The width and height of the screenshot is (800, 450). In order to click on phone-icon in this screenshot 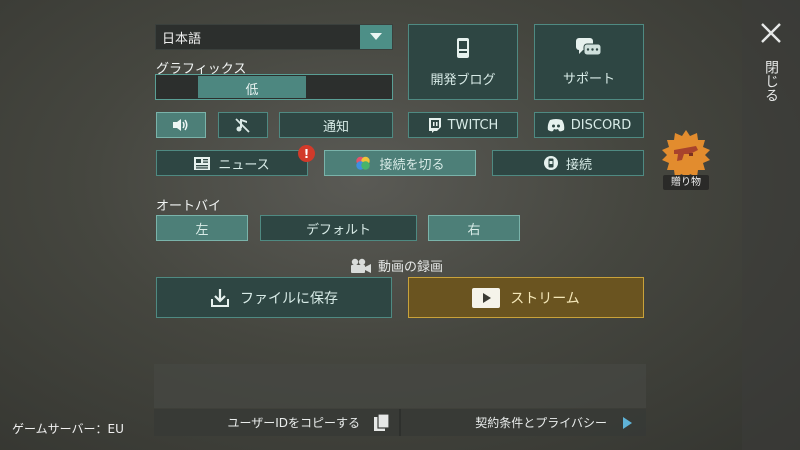, I will do `click(463, 48)`.